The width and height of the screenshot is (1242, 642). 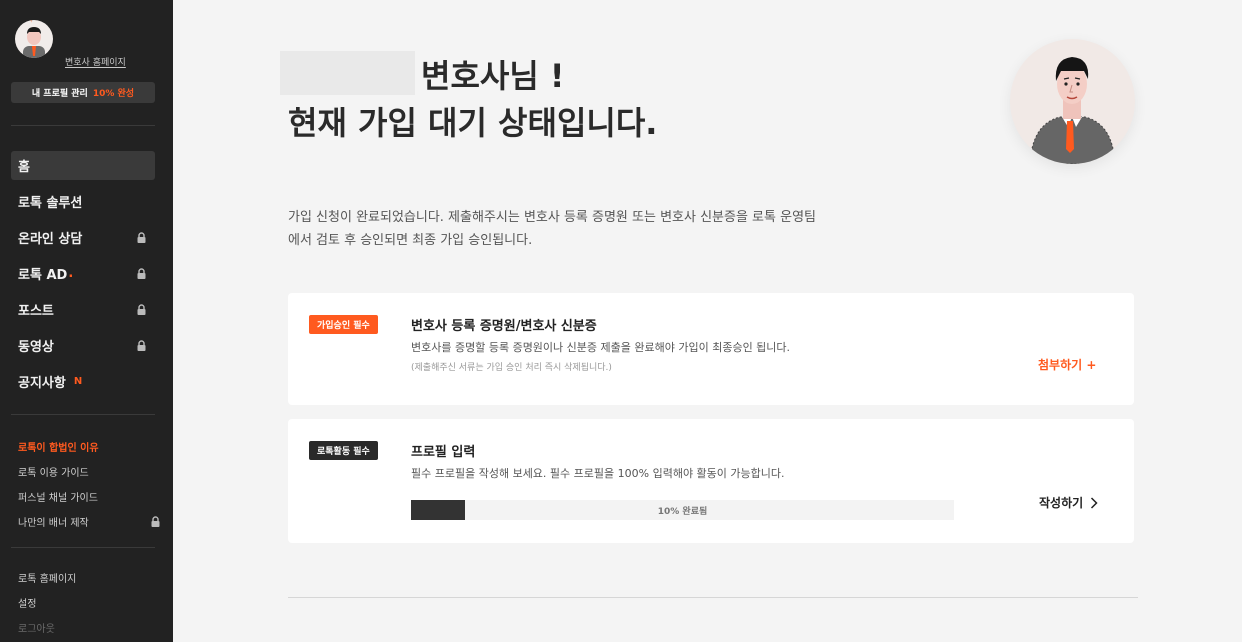 What do you see at coordinates (78, 381) in the screenshot?
I see `new-badge: N` at bounding box center [78, 381].